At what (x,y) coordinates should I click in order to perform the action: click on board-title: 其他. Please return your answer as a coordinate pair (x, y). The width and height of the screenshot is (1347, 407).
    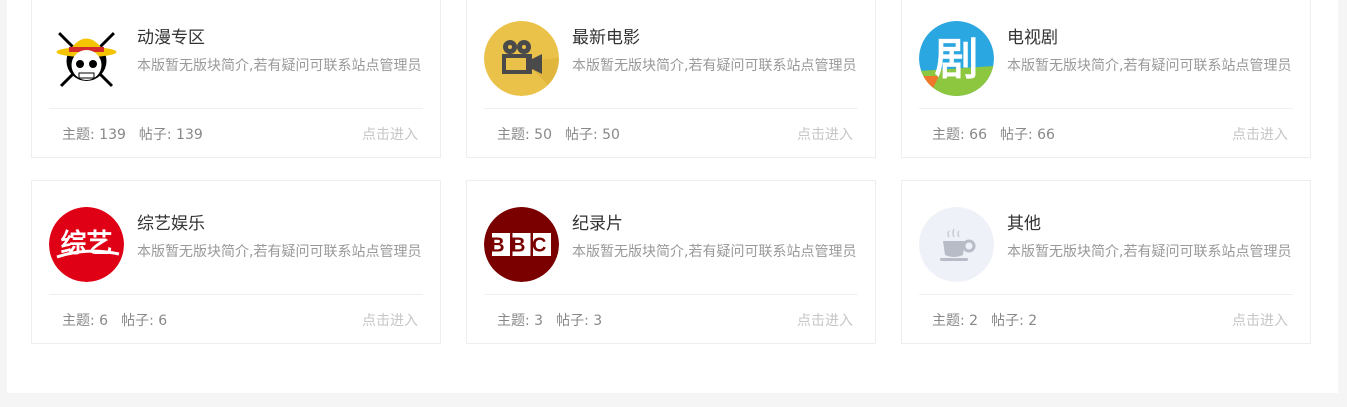
    Looking at the image, I should click on (1024, 221).